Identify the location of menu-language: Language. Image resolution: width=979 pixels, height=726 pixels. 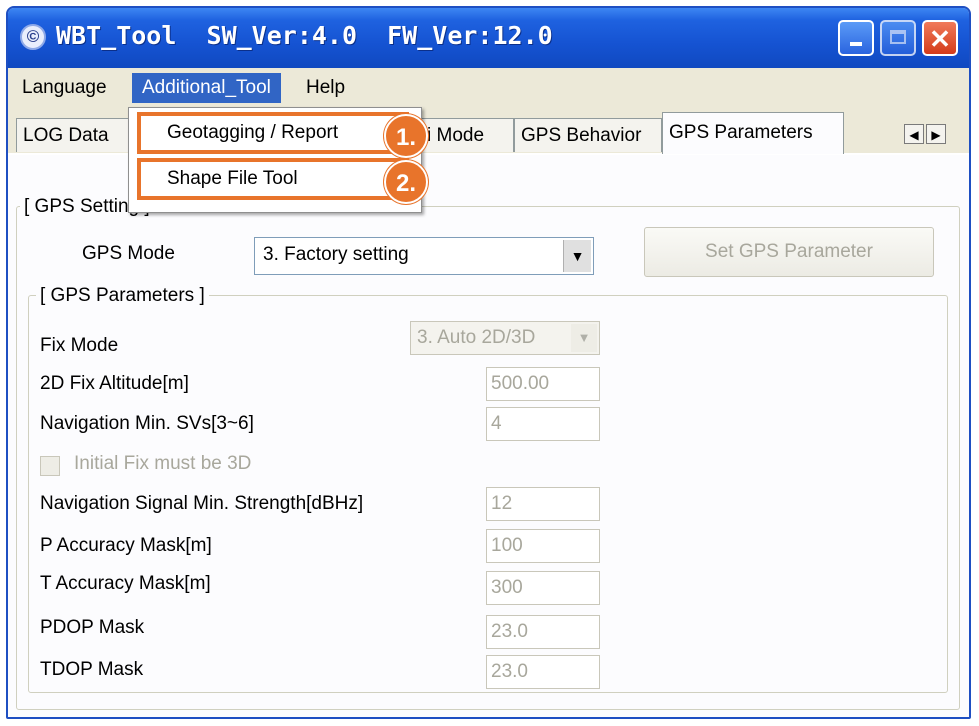
(64, 88).